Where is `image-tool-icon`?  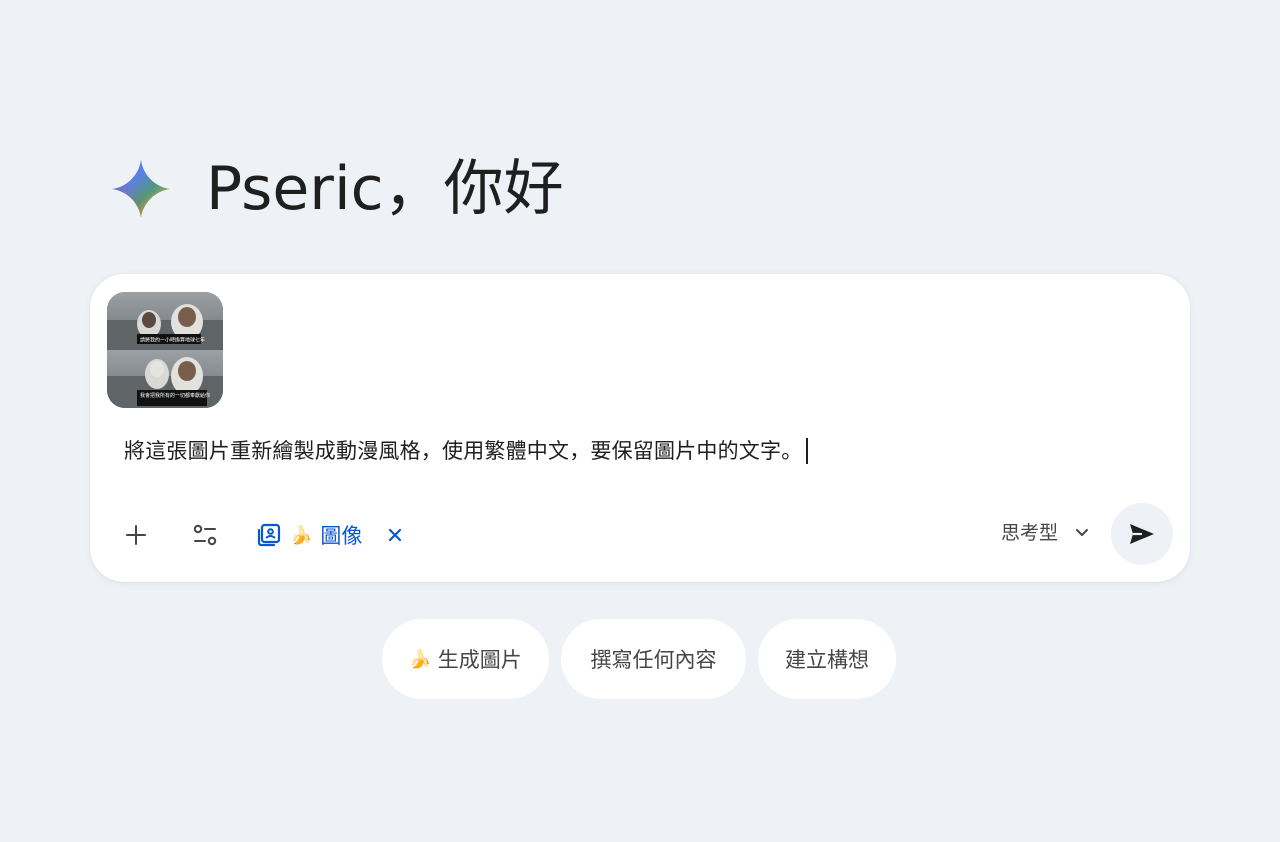
image-tool-icon is located at coordinates (269, 535).